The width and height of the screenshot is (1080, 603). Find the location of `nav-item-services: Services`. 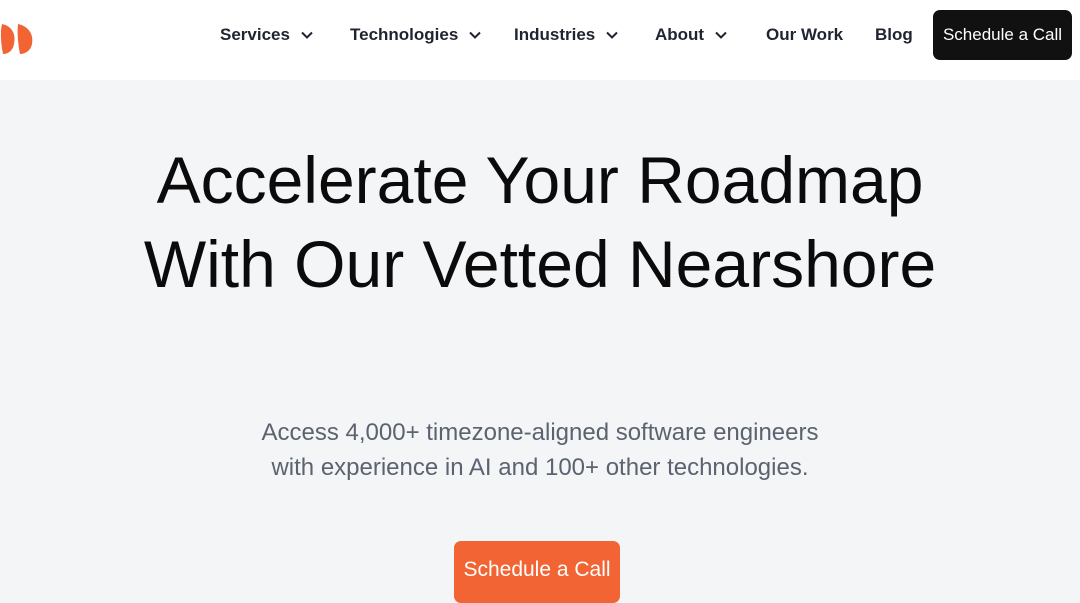

nav-item-services: Services is located at coordinates (267, 35).